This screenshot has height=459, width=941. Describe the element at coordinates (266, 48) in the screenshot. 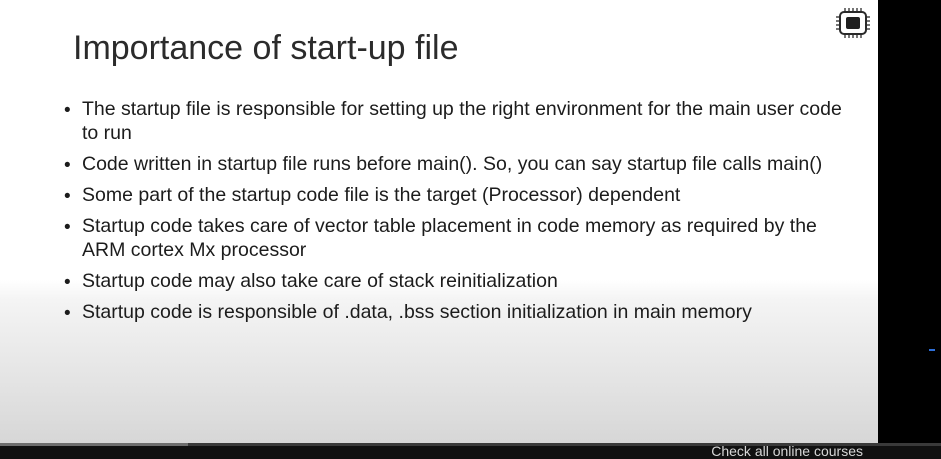

I see `slide-title: Importance of start-up file` at that location.